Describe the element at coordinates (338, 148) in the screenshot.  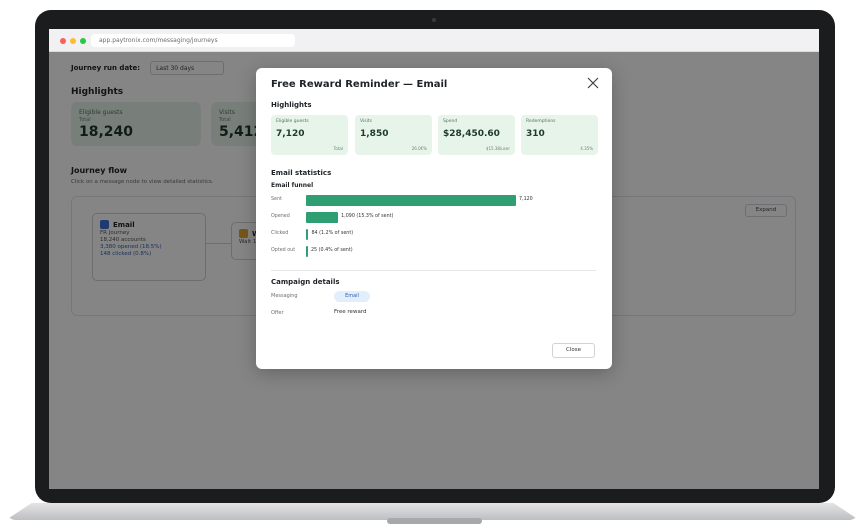
I see `card-note: Total` at that location.